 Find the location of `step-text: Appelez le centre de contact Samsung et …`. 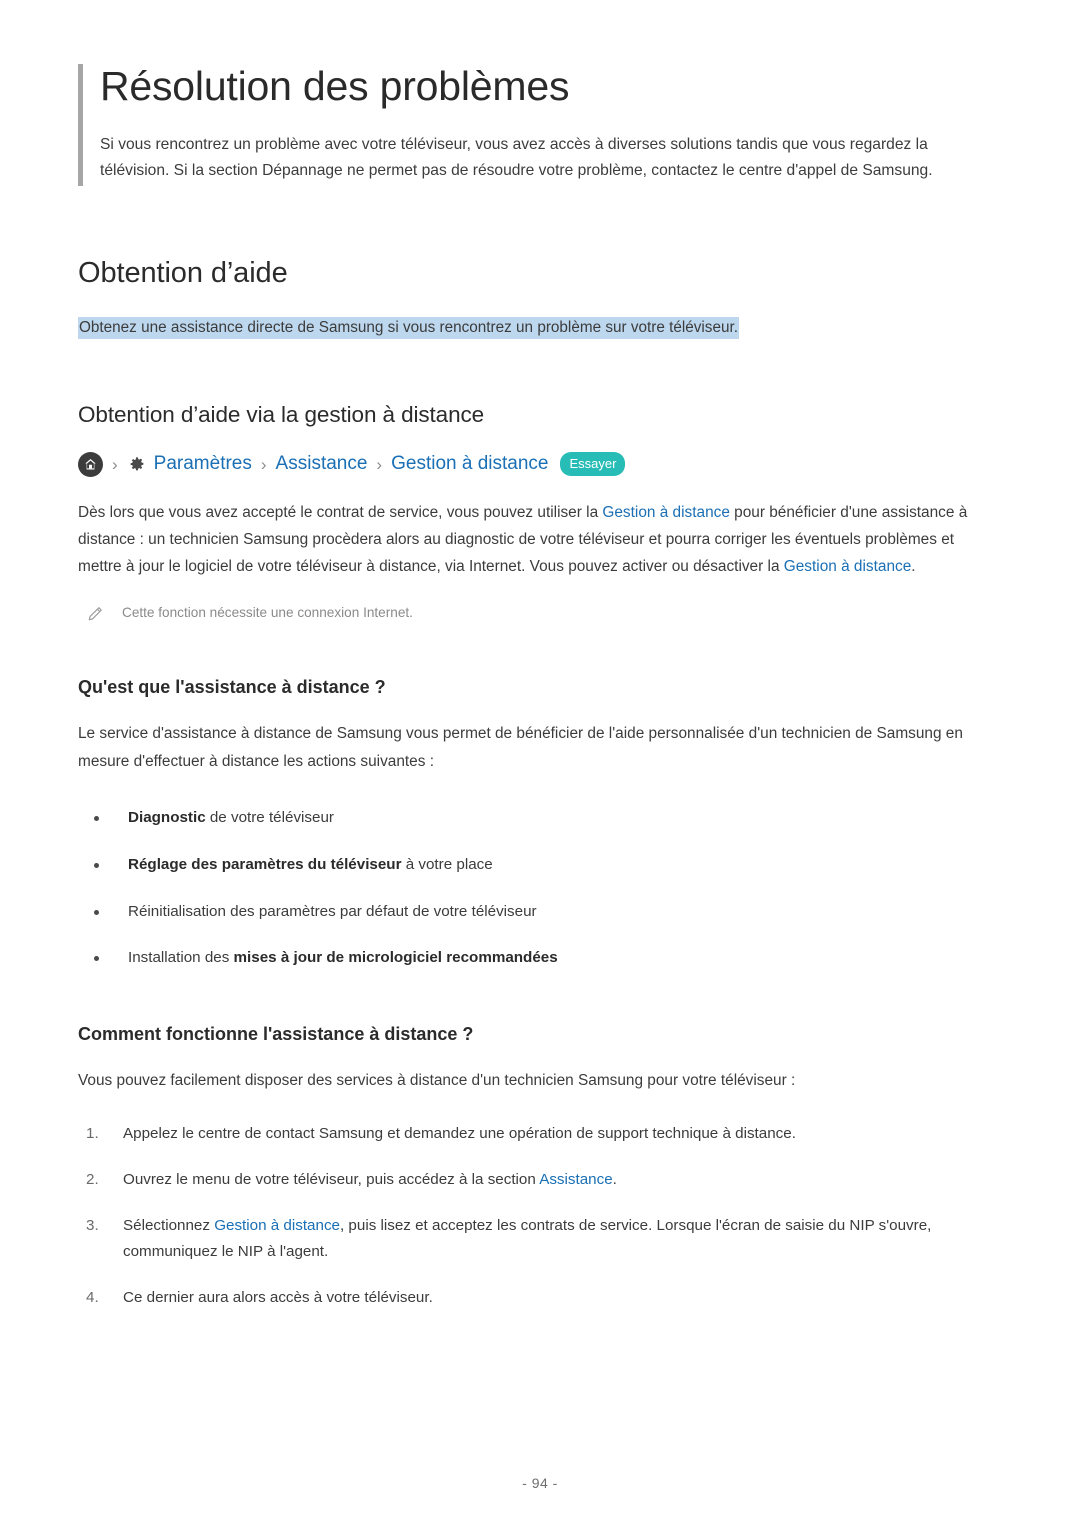

step-text: Appelez le centre de contact Samsung et … is located at coordinates (459, 1133).